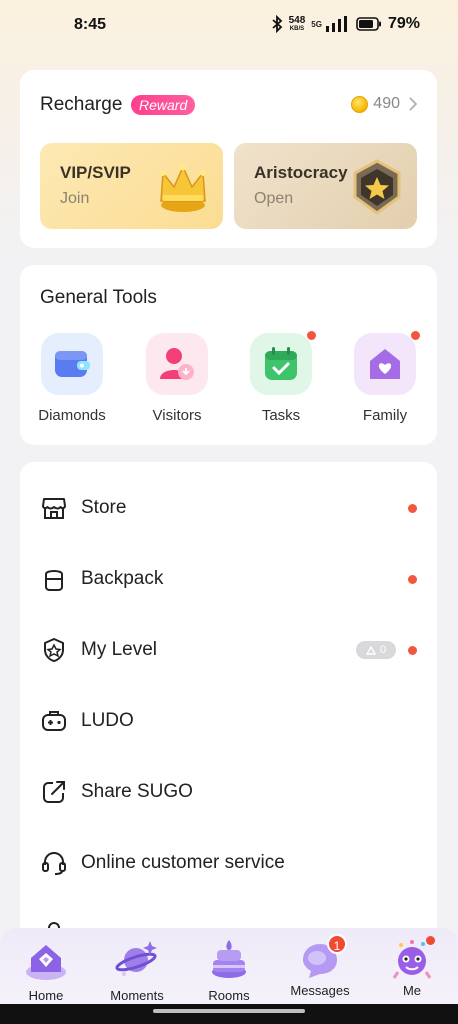  I want to click on level-triangle-icon, so click(370, 650).